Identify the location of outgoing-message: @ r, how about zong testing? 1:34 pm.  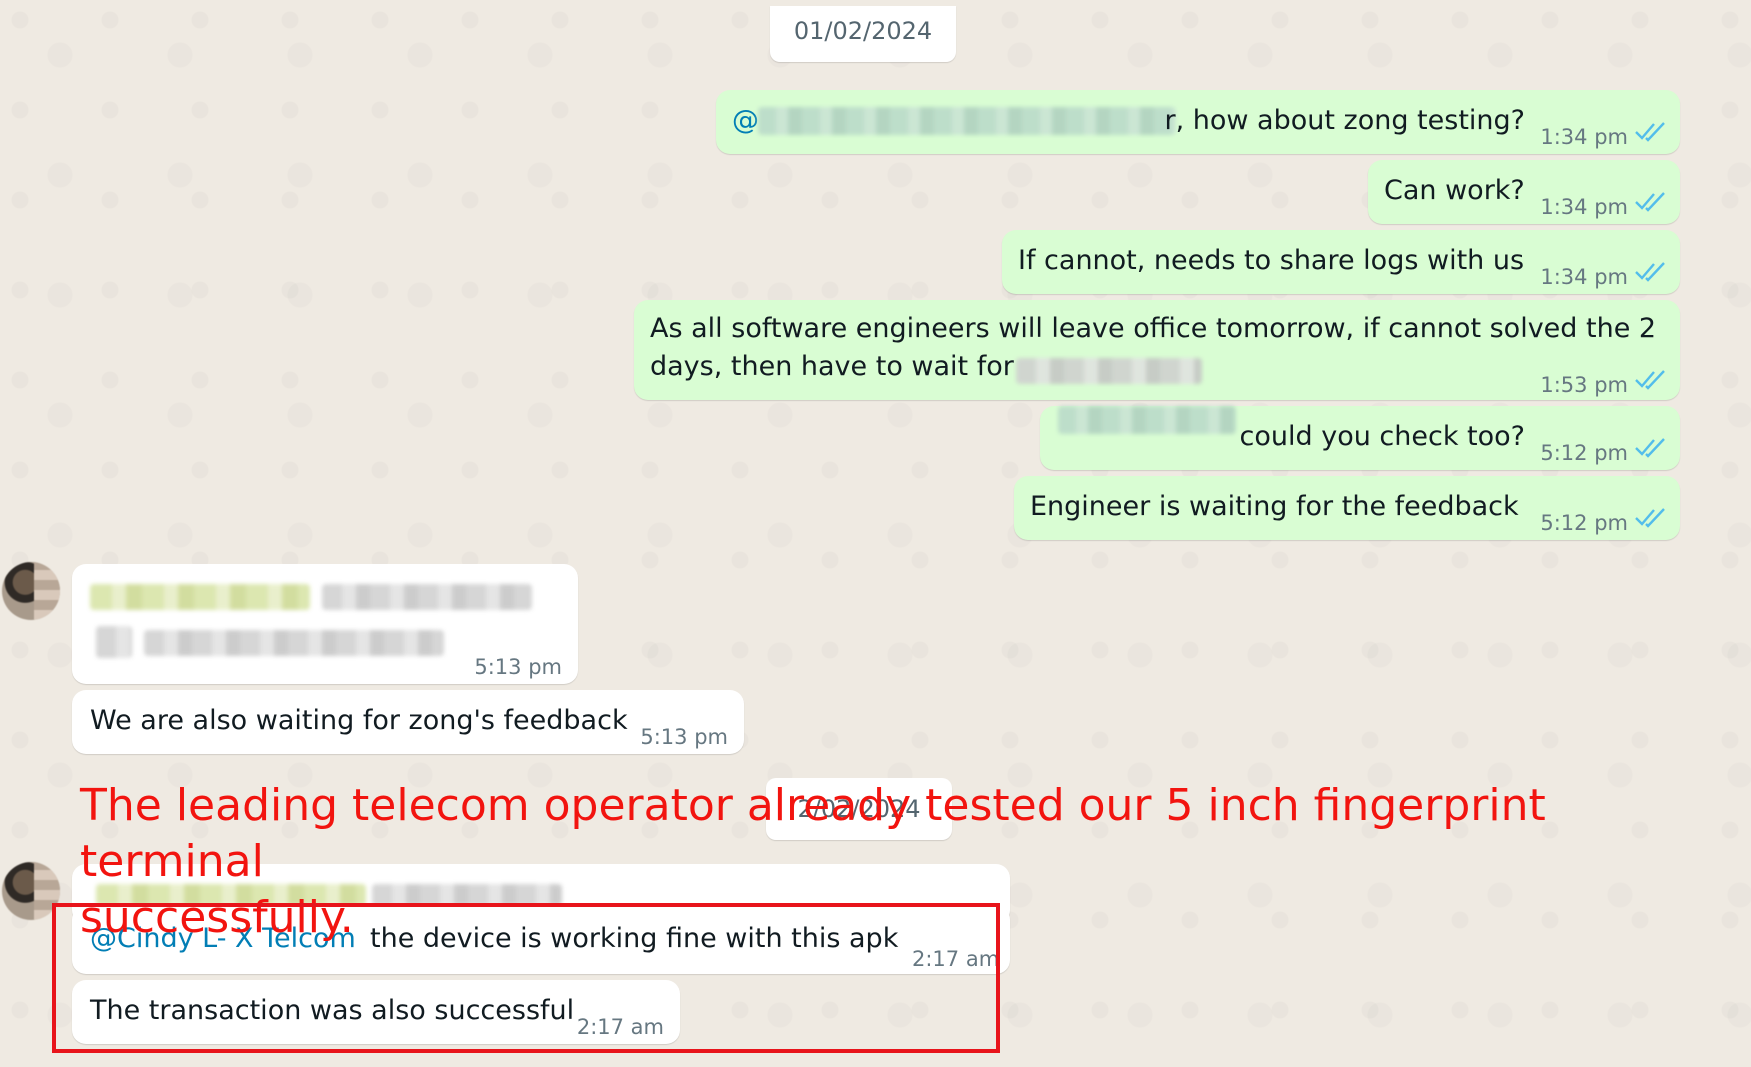
(1198, 122).